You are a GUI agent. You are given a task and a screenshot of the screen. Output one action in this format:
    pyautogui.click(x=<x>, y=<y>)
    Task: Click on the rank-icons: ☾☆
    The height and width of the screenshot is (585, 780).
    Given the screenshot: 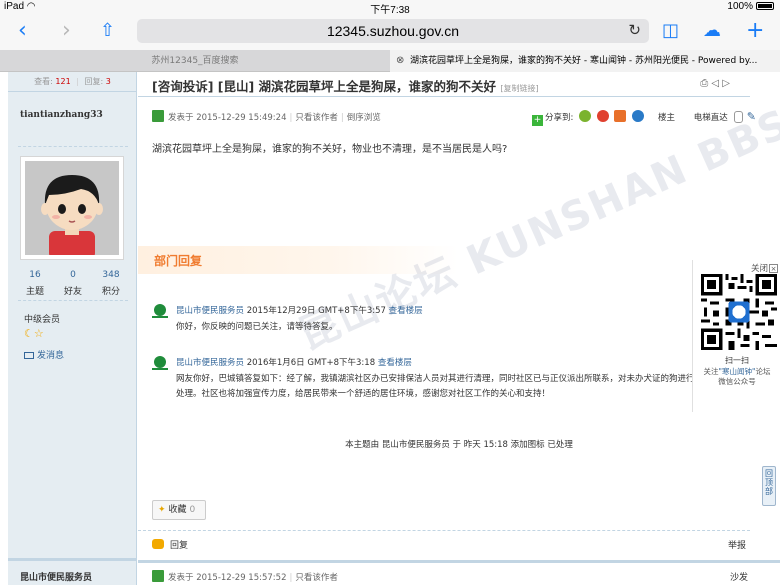 What is the action you would take?
    pyautogui.click(x=34, y=333)
    